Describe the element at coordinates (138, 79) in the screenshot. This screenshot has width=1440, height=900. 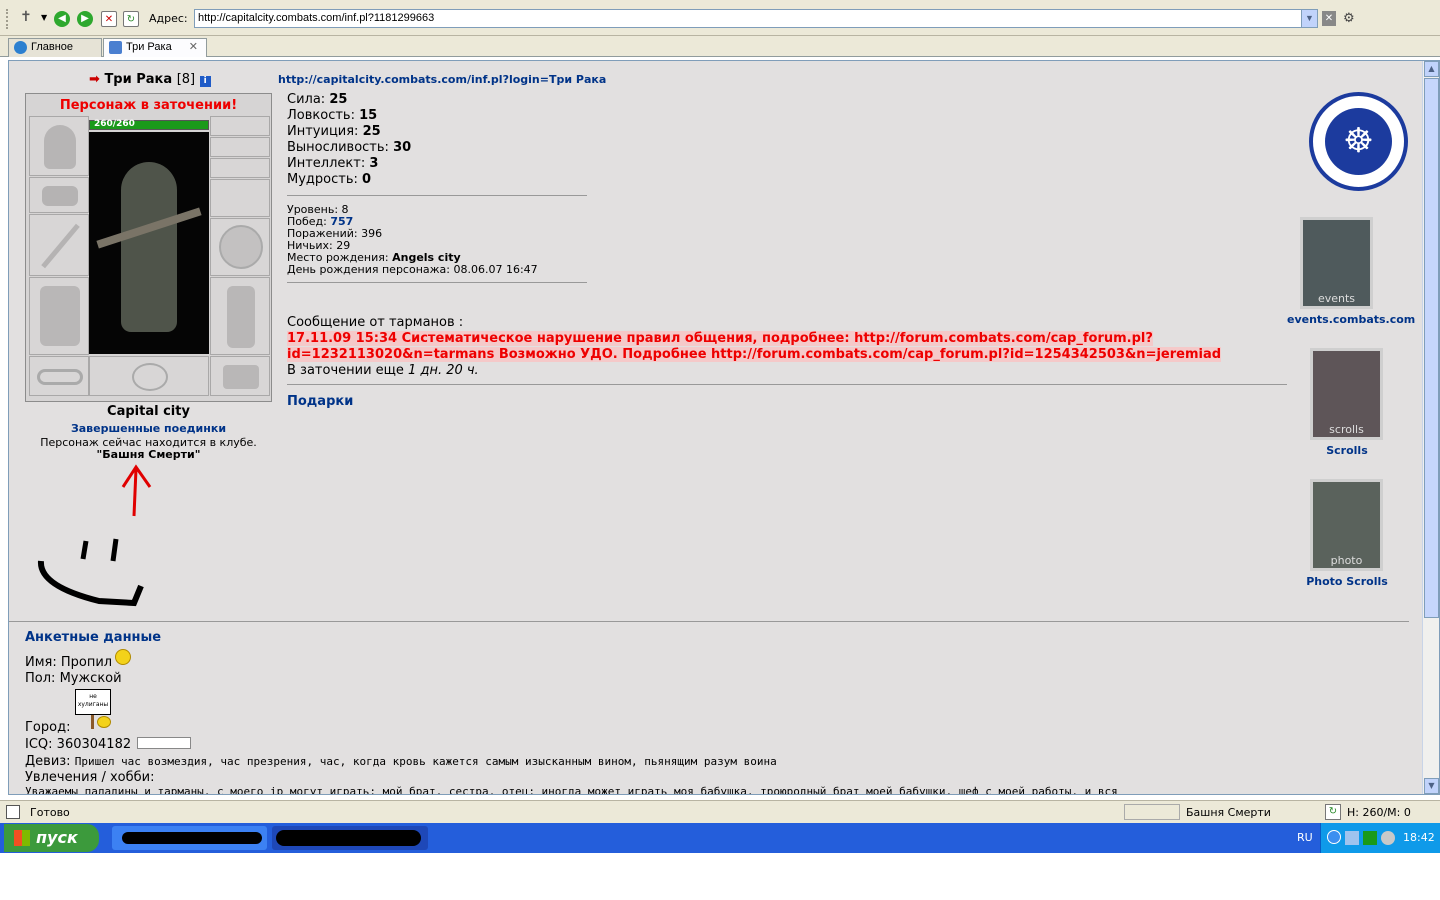
I see `character-name: Три Рака` at that location.